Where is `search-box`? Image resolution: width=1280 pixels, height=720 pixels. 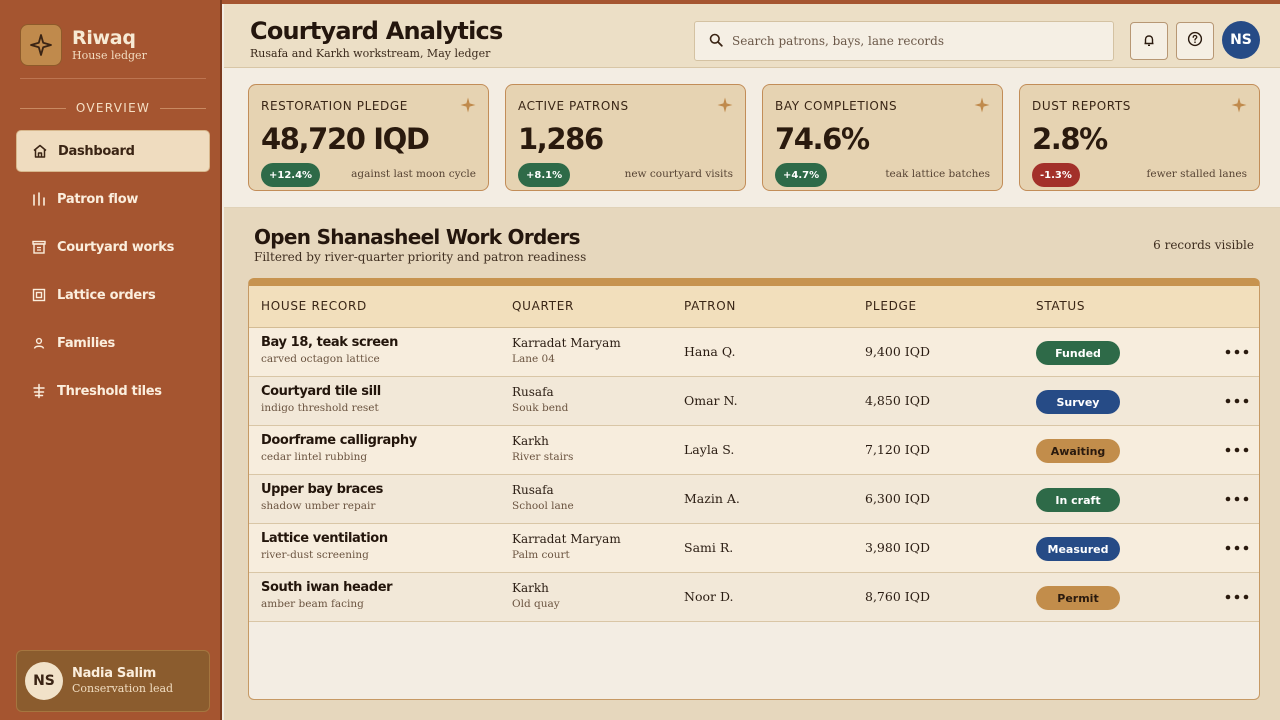
search-box is located at coordinates (904, 41).